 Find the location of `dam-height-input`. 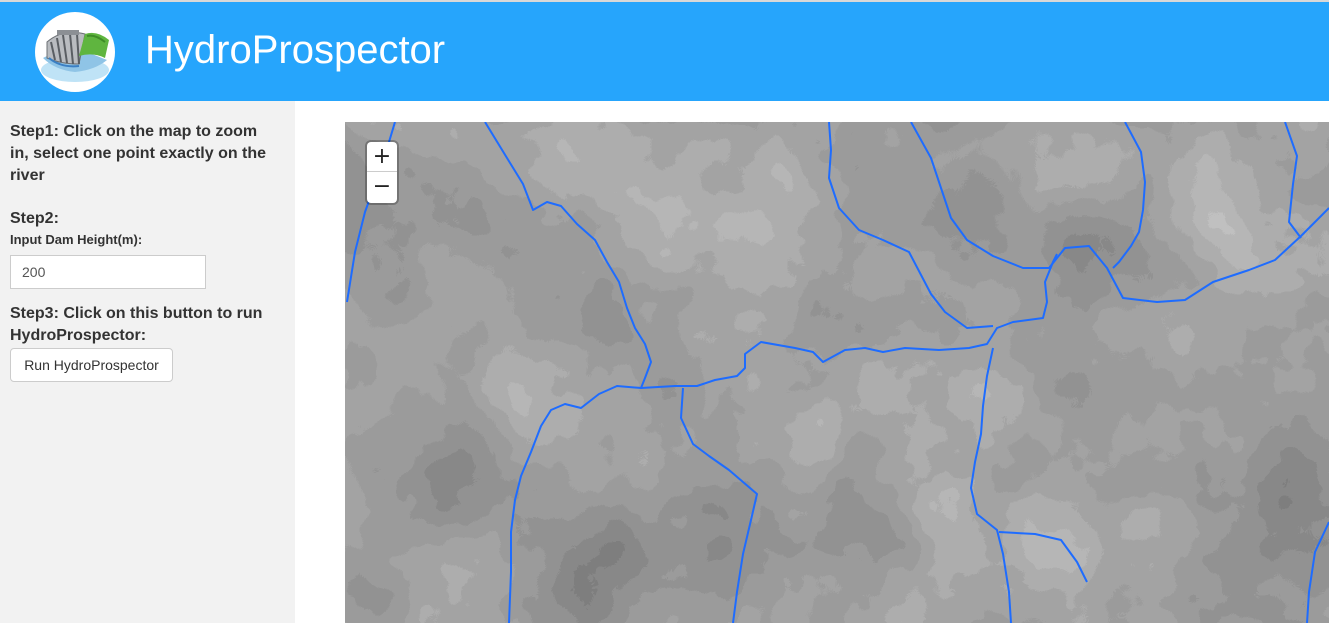

dam-height-input is located at coordinates (108, 272).